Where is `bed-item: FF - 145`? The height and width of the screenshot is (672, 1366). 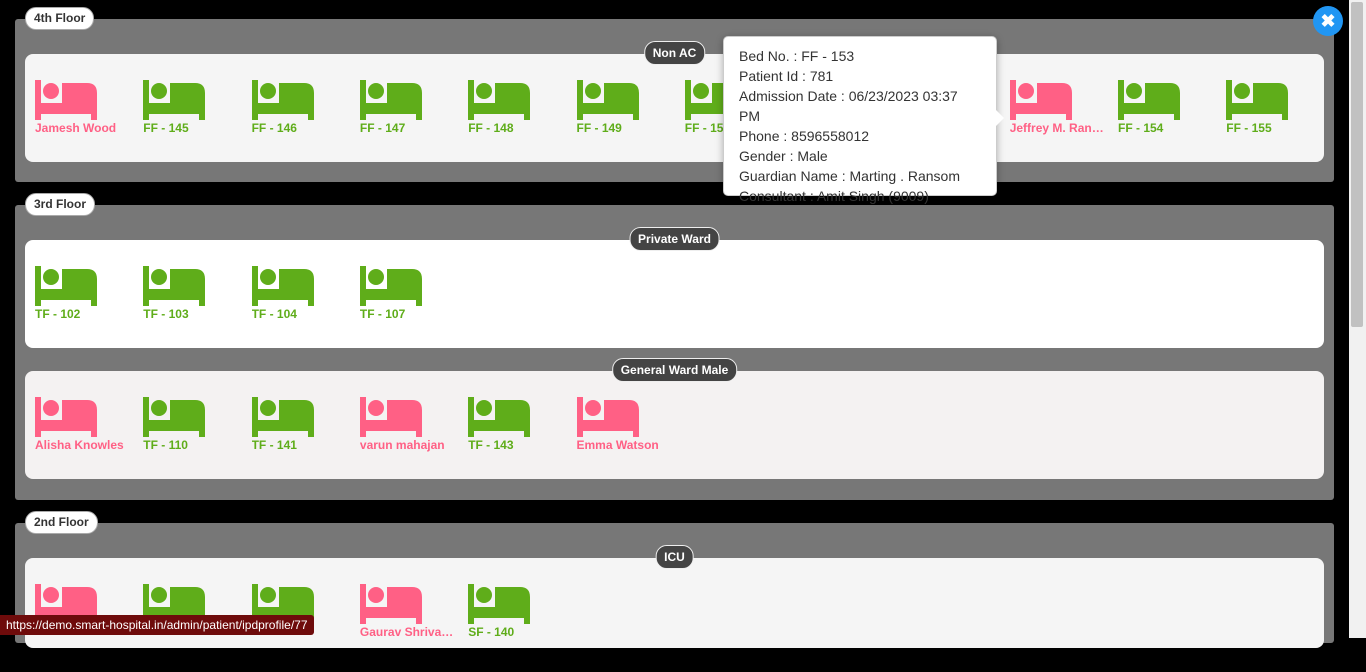 bed-item: FF - 145 is located at coordinates (193, 110).